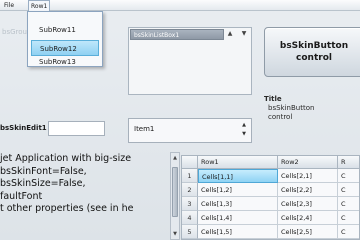 The image size is (360, 240). I want to click on arrow-down-icon: ▼, so click(244, 35).